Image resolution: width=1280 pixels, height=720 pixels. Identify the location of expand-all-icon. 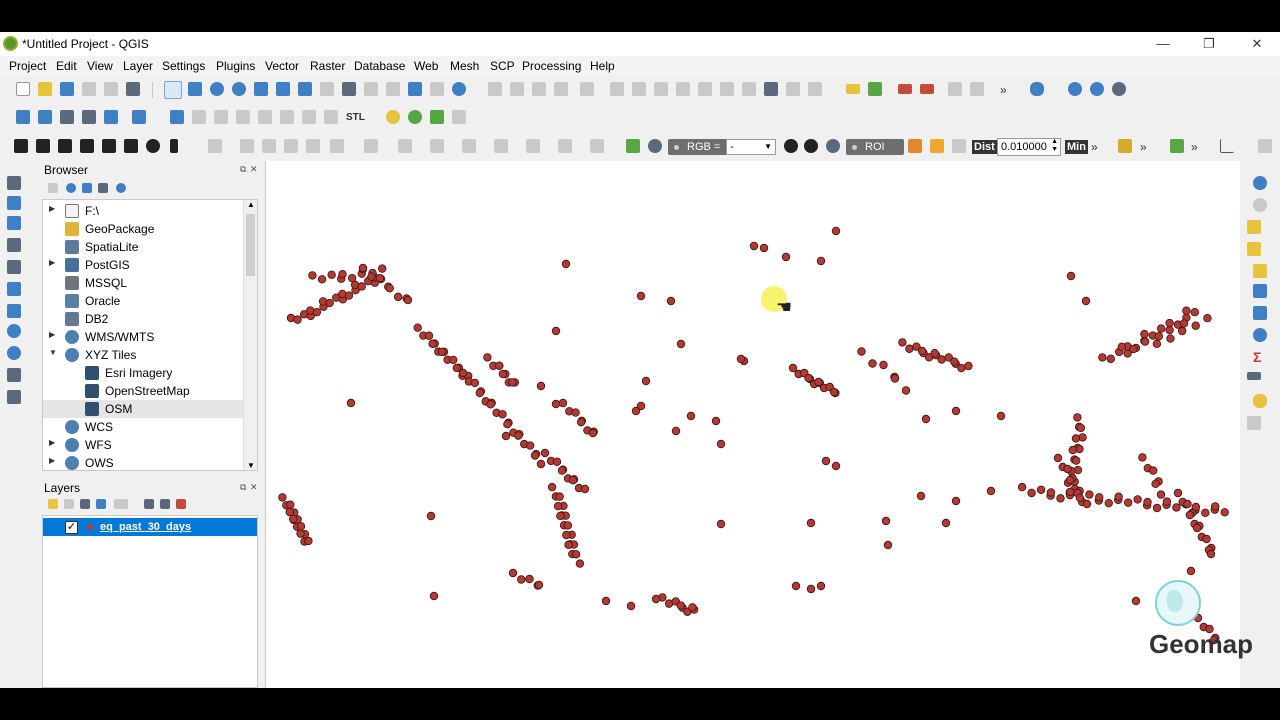
(149, 504).